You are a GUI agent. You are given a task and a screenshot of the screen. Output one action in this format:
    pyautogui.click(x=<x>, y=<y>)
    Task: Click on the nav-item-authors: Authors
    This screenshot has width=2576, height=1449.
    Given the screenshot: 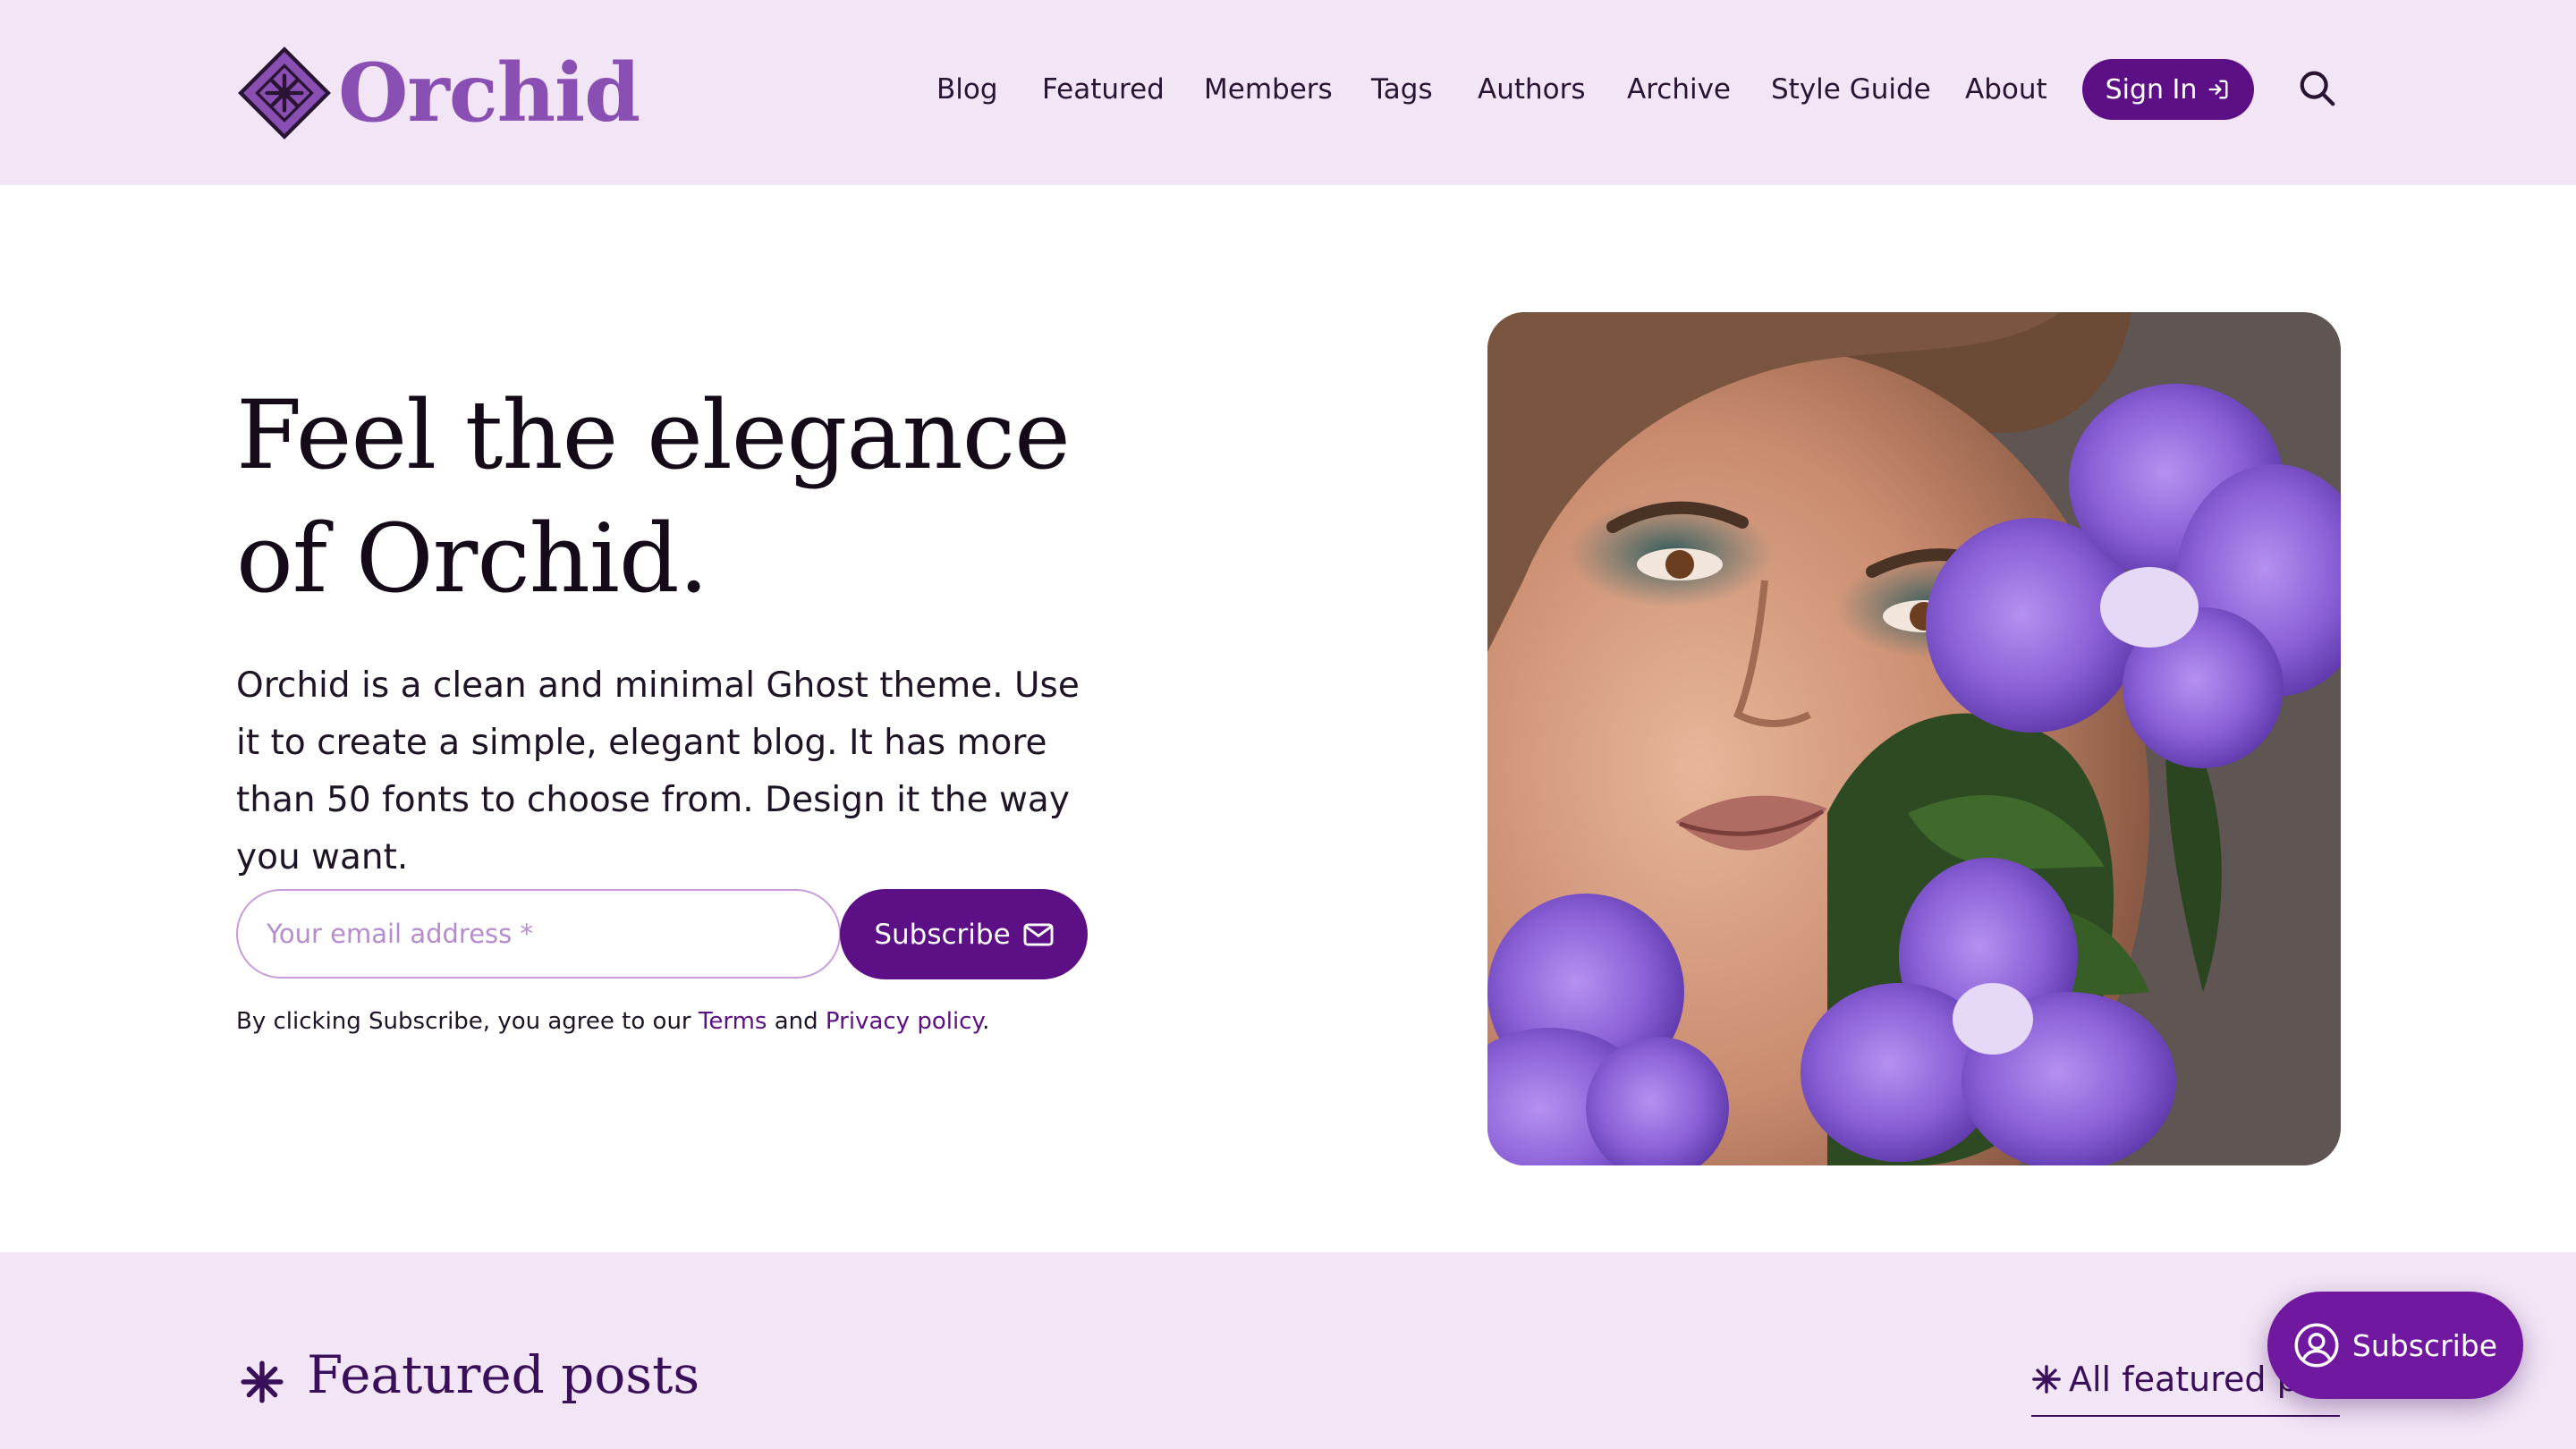 What is the action you would take?
    pyautogui.click(x=1532, y=89)
    